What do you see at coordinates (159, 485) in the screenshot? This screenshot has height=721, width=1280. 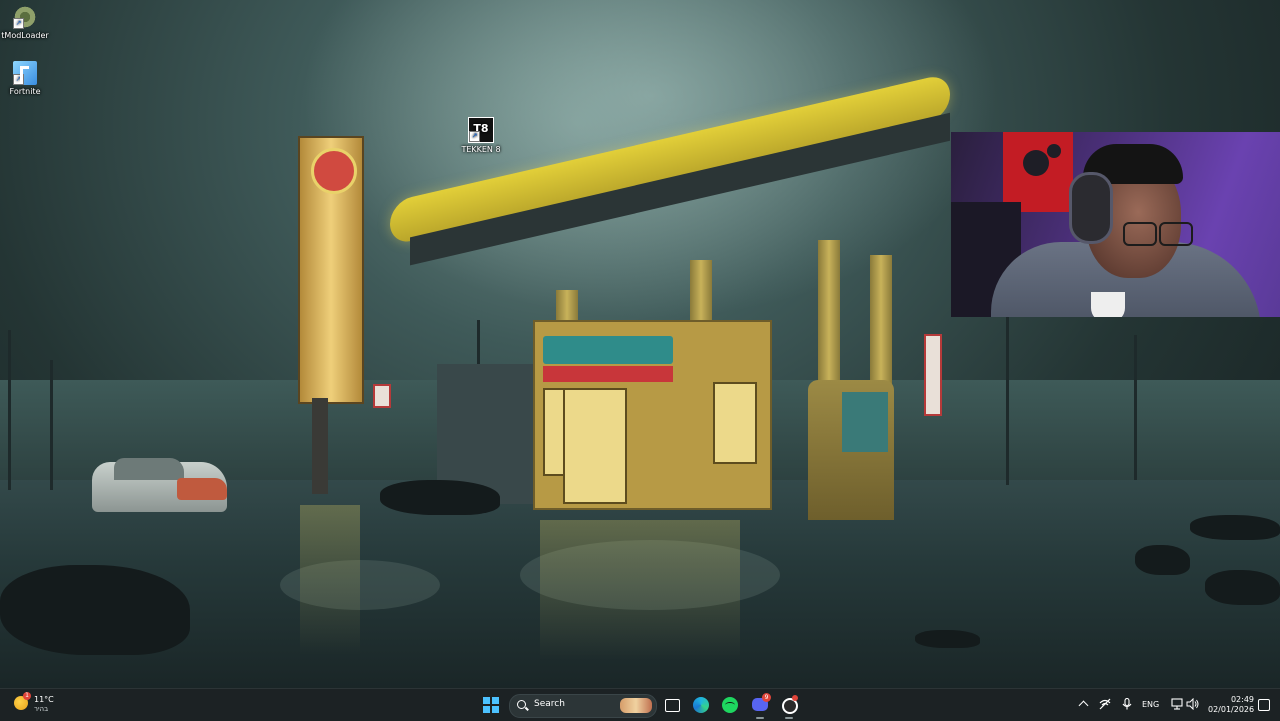 I see `wallpaper-car` at bounding box center [159, 485].